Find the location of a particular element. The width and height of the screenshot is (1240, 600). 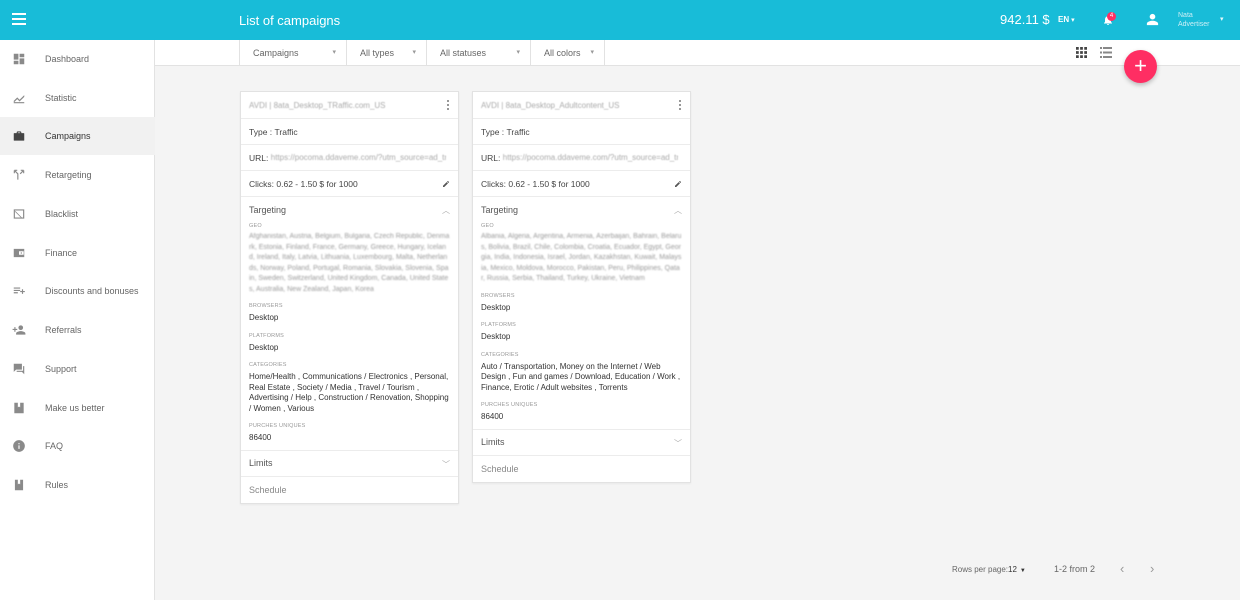

sidebar-item-blacklist: Blacklist is located at coordinates (77, 214).